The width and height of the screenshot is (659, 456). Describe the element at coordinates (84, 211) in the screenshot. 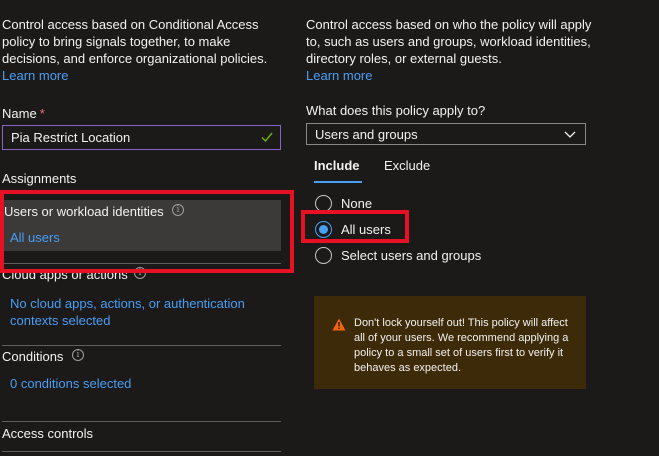

I see `users-title: Users or workload identities` at that location.